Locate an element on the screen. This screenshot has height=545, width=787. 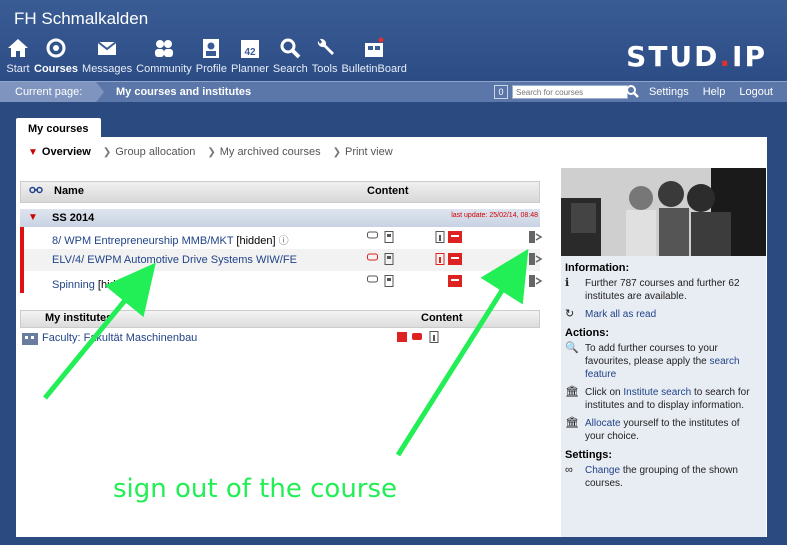
annotation-text: sign out of the course is located at coordinates (255, 489).